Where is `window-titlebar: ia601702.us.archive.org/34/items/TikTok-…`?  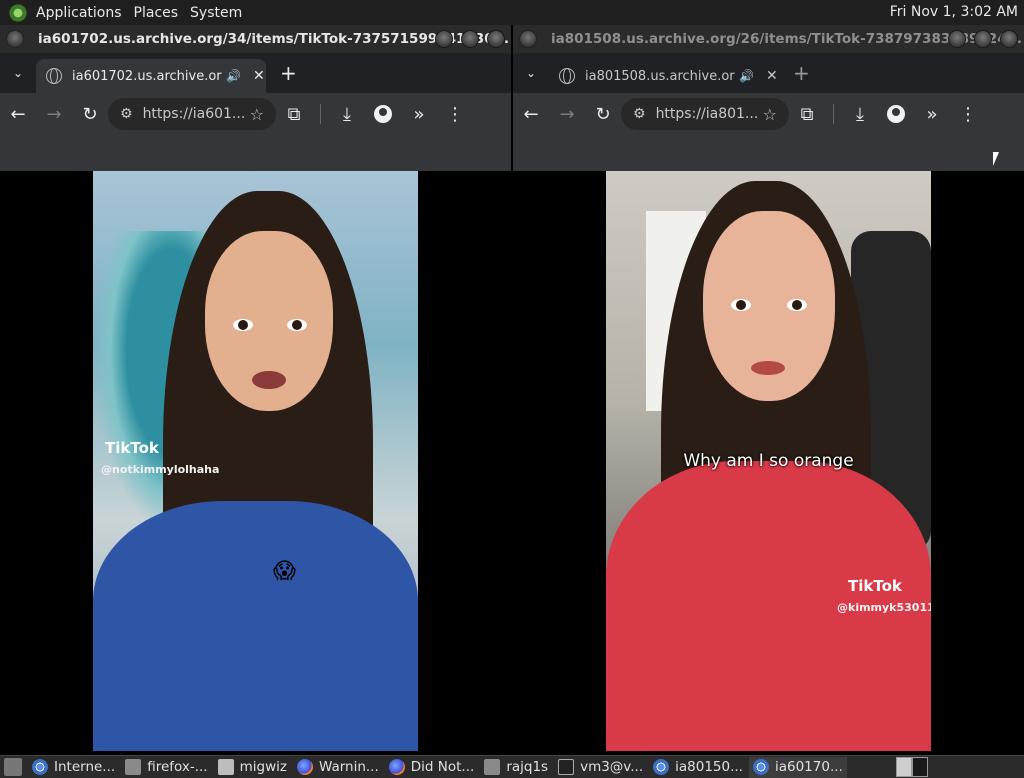
window-titlebar: ia601702.us.archive.org/34/items/TikTok-… is located at coordinates (255, 39).